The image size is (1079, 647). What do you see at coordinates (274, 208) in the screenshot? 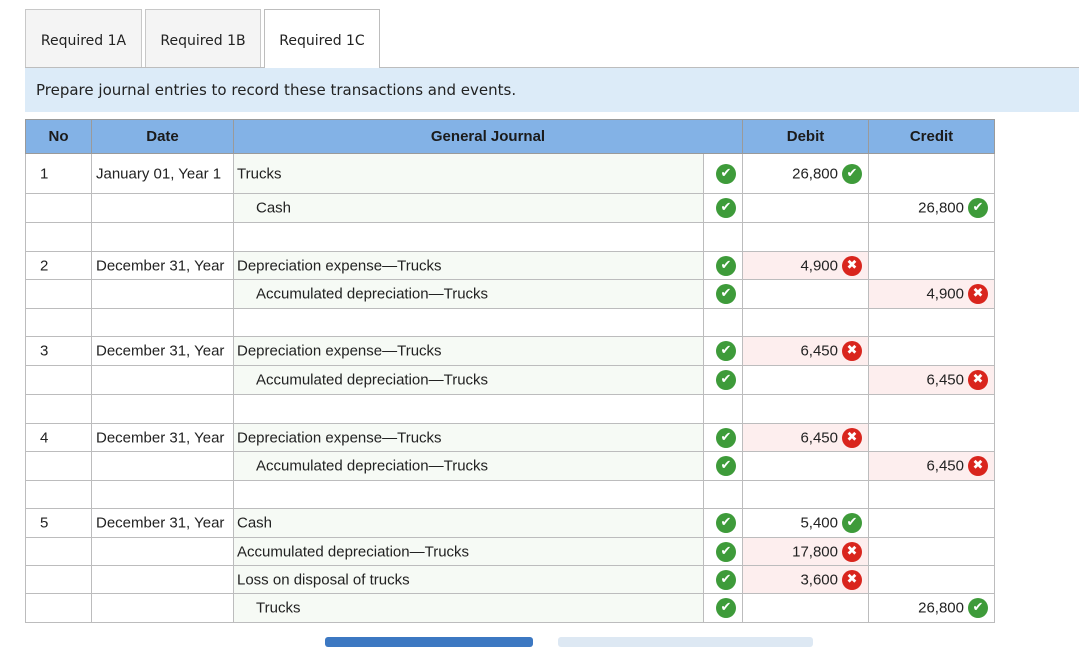
I see `account-name: Cash` at bounding box center [274, 208].